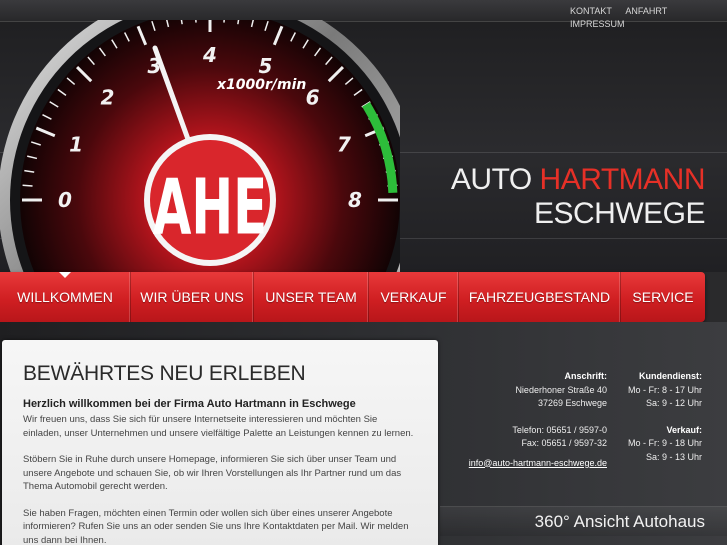 The height and width of the screenshot is (545, 727). I want to click on service-hours-label: Kundendienst:, so click(670, 376).